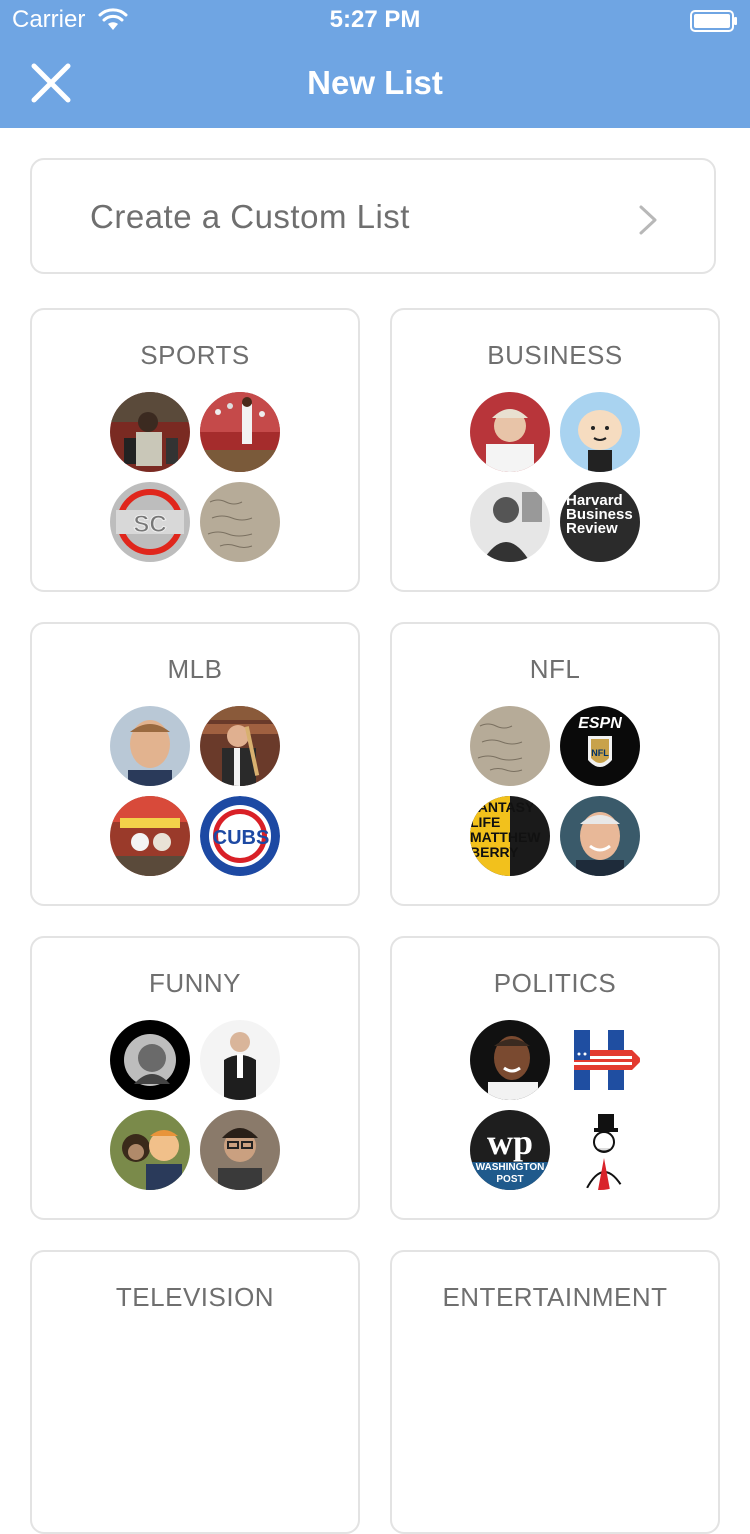  What do you see at coordinates (505, 830) in the screenshot?
I see `fantasy-life-text: FANTASY LIFE MATTHEW BERRY` at bounding box center [505, 830].